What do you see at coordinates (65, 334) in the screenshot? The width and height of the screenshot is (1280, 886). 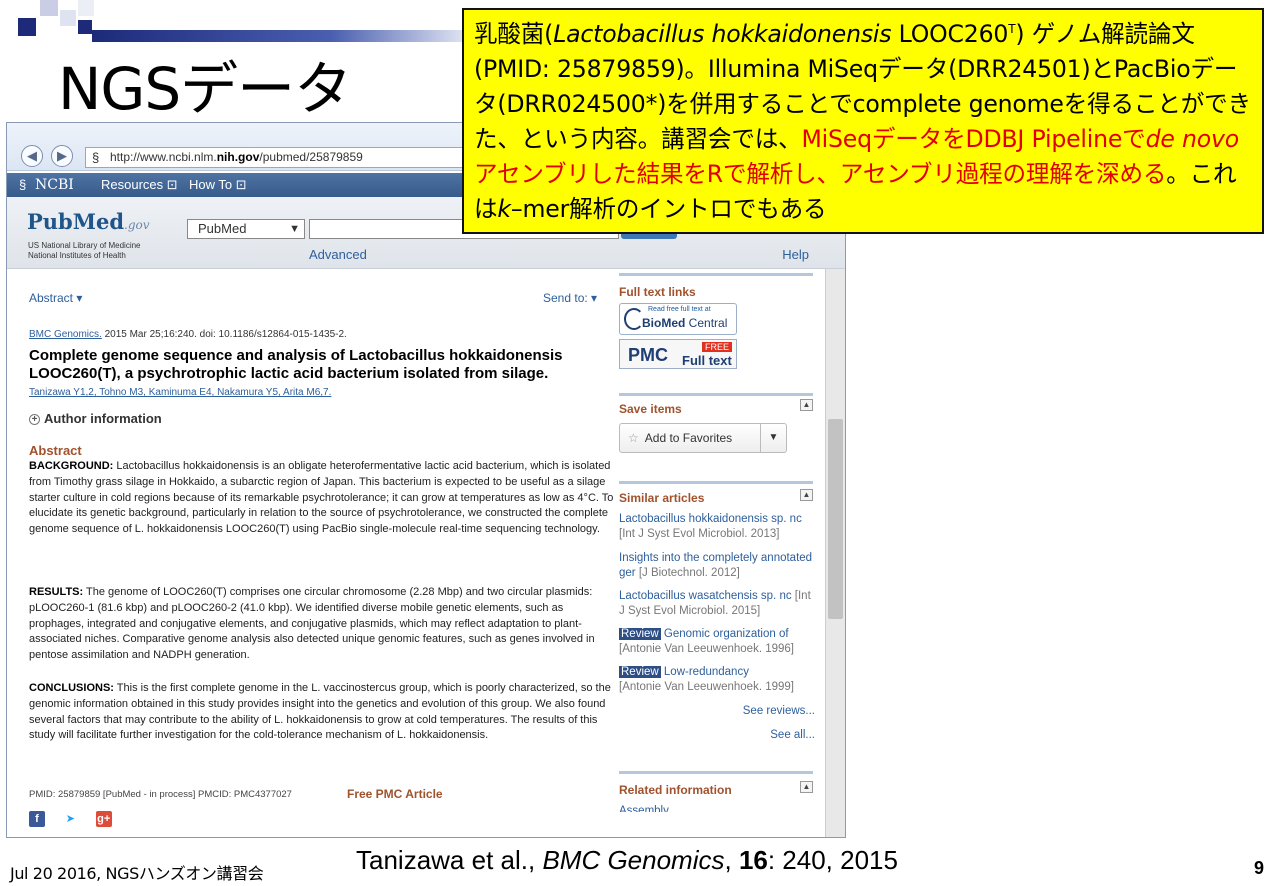 I see `journal-link: BMC Genomics.` at bounding box center [65, 334].